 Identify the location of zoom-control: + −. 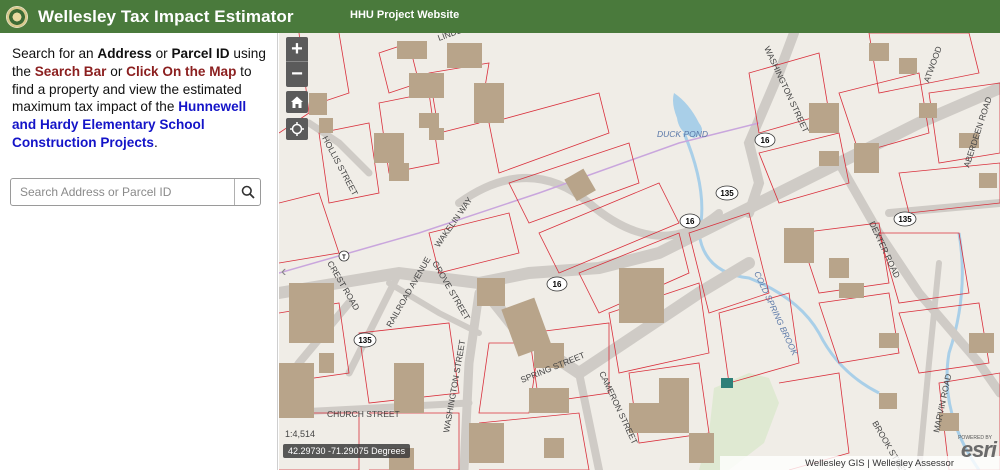
(297, 62).